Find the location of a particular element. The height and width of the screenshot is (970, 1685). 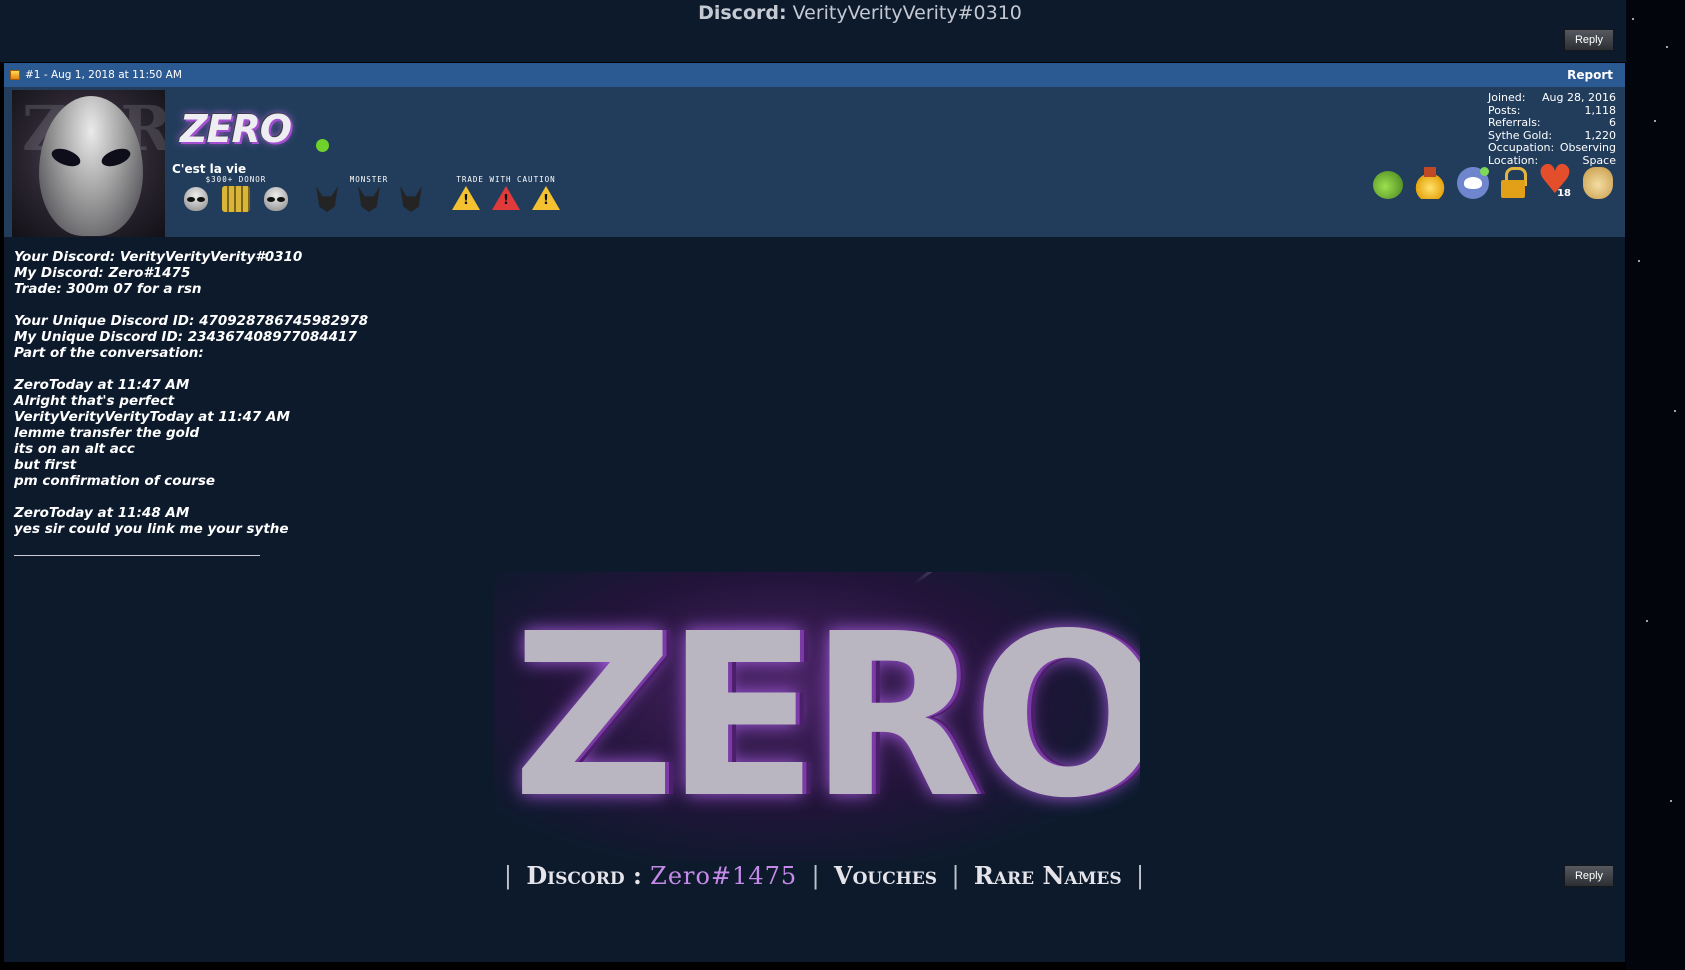

message-line: ZeroToday at 11:48 AM is located at coordinates (102, 513).